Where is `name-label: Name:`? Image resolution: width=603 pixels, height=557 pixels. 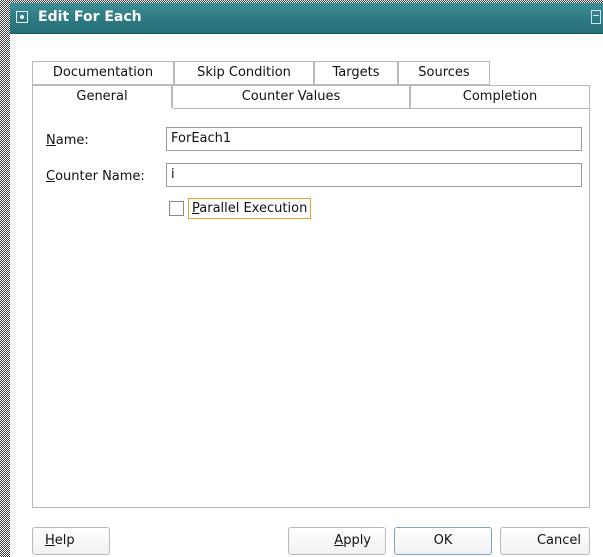 name-label: Name: is located at coordinates (67, 140).